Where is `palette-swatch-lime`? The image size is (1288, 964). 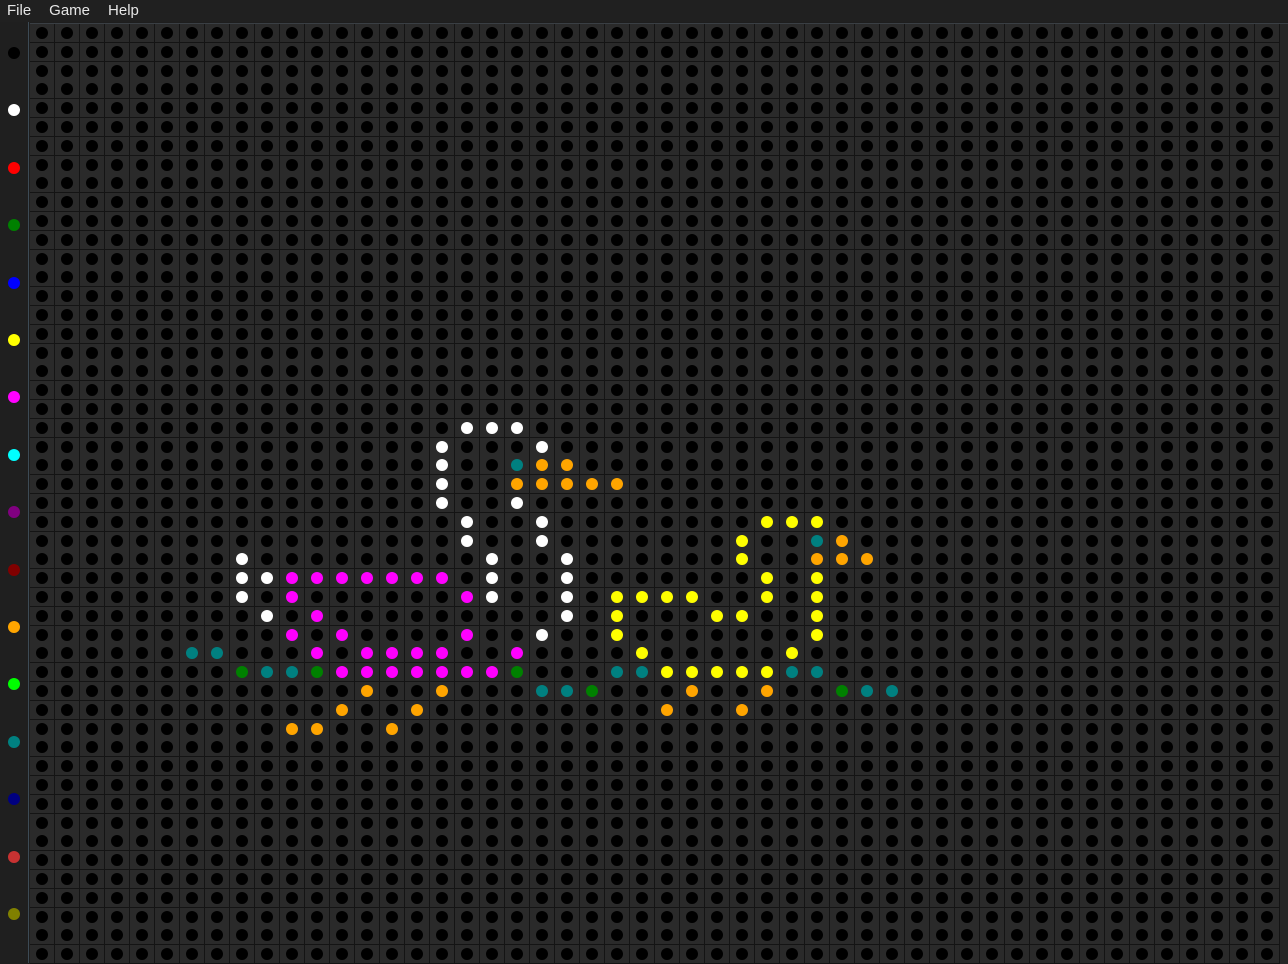 palette-swatch-lime is located at coordinates (14, 684).